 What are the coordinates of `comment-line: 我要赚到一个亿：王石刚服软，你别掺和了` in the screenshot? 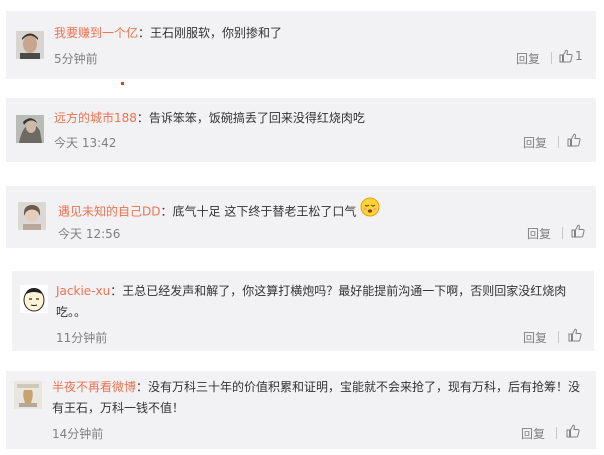 It's located at (168, 33).